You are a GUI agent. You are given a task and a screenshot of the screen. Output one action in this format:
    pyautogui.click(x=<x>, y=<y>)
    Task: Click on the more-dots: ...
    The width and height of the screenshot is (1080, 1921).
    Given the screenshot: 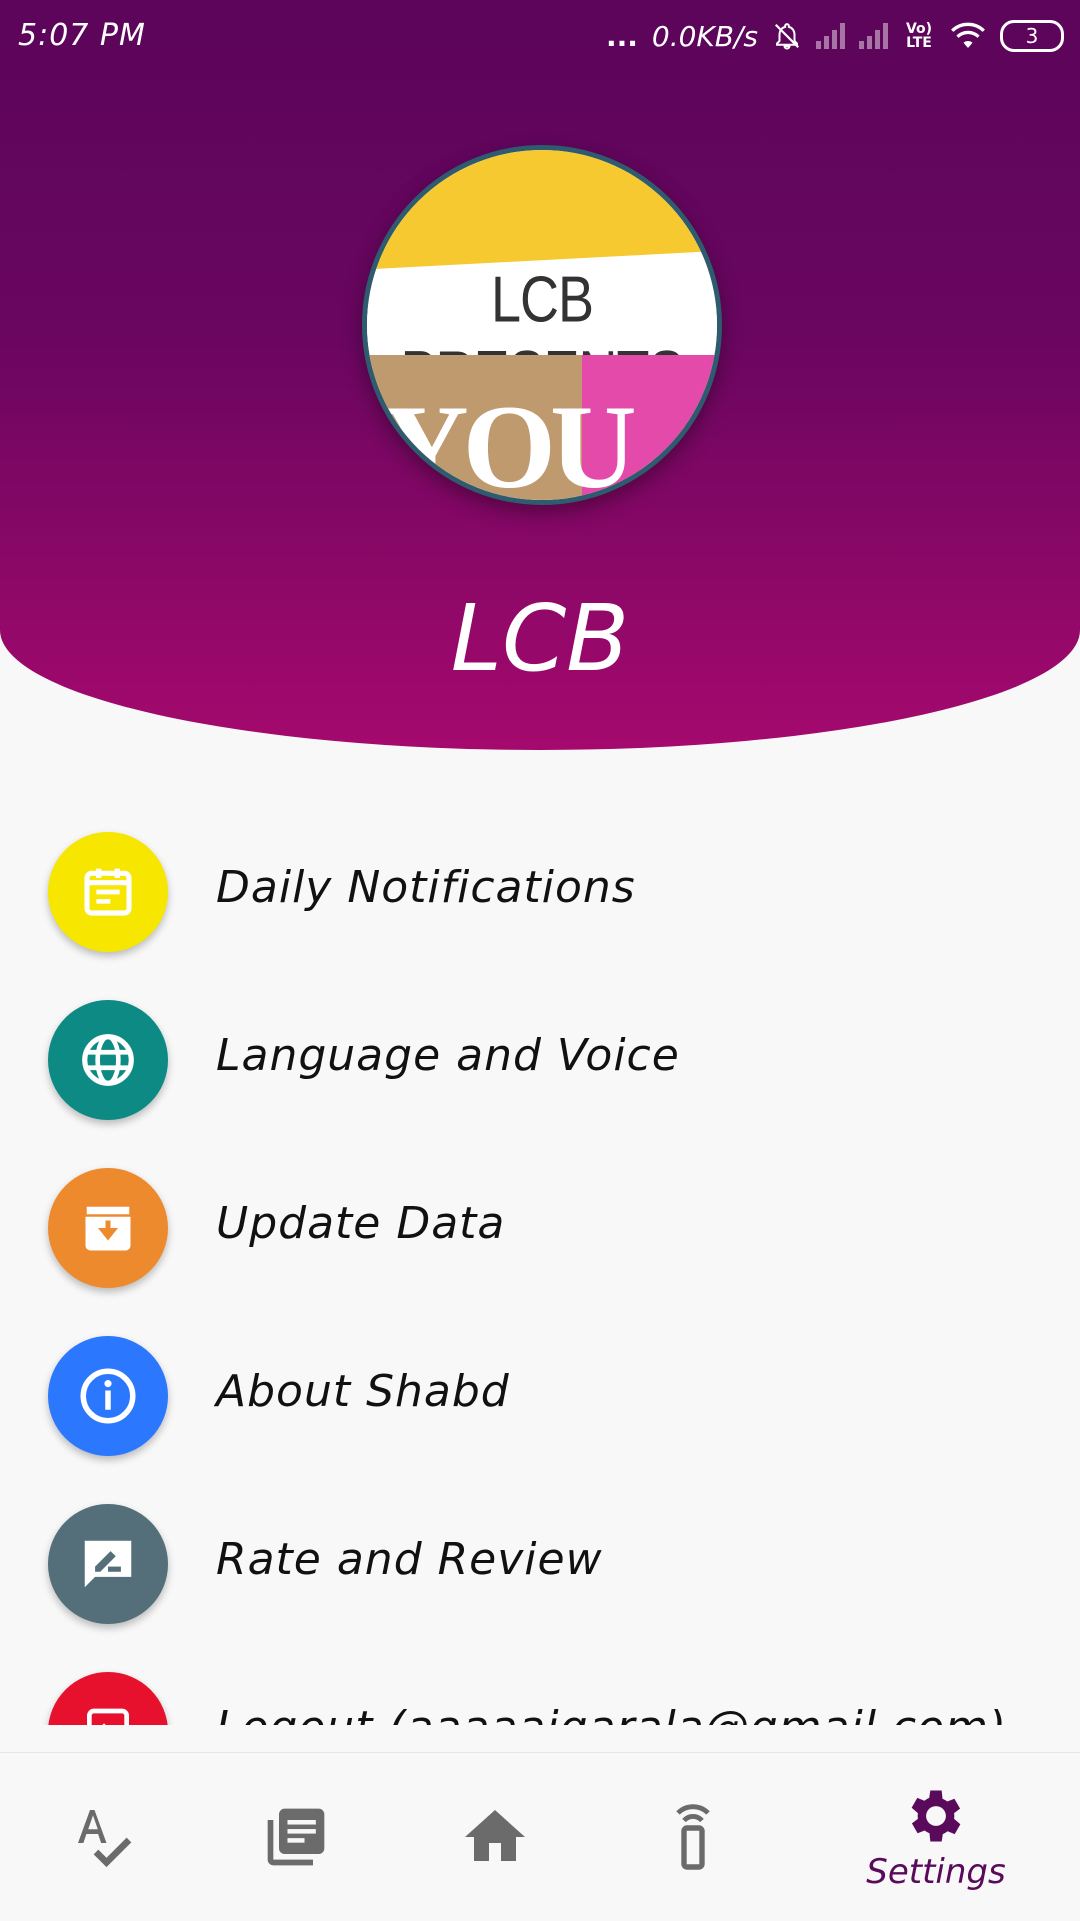 What is the action you would take?
    pyautogui.click(x=621, y=36)
    